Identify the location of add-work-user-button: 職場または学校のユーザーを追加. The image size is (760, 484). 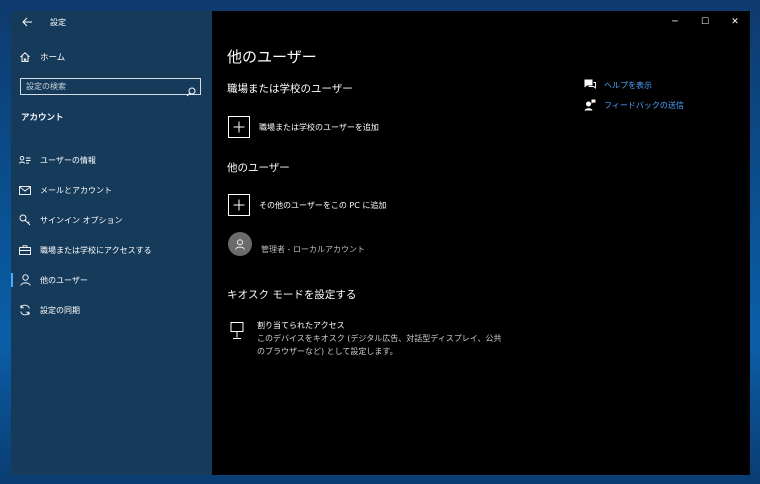
(303, 127).